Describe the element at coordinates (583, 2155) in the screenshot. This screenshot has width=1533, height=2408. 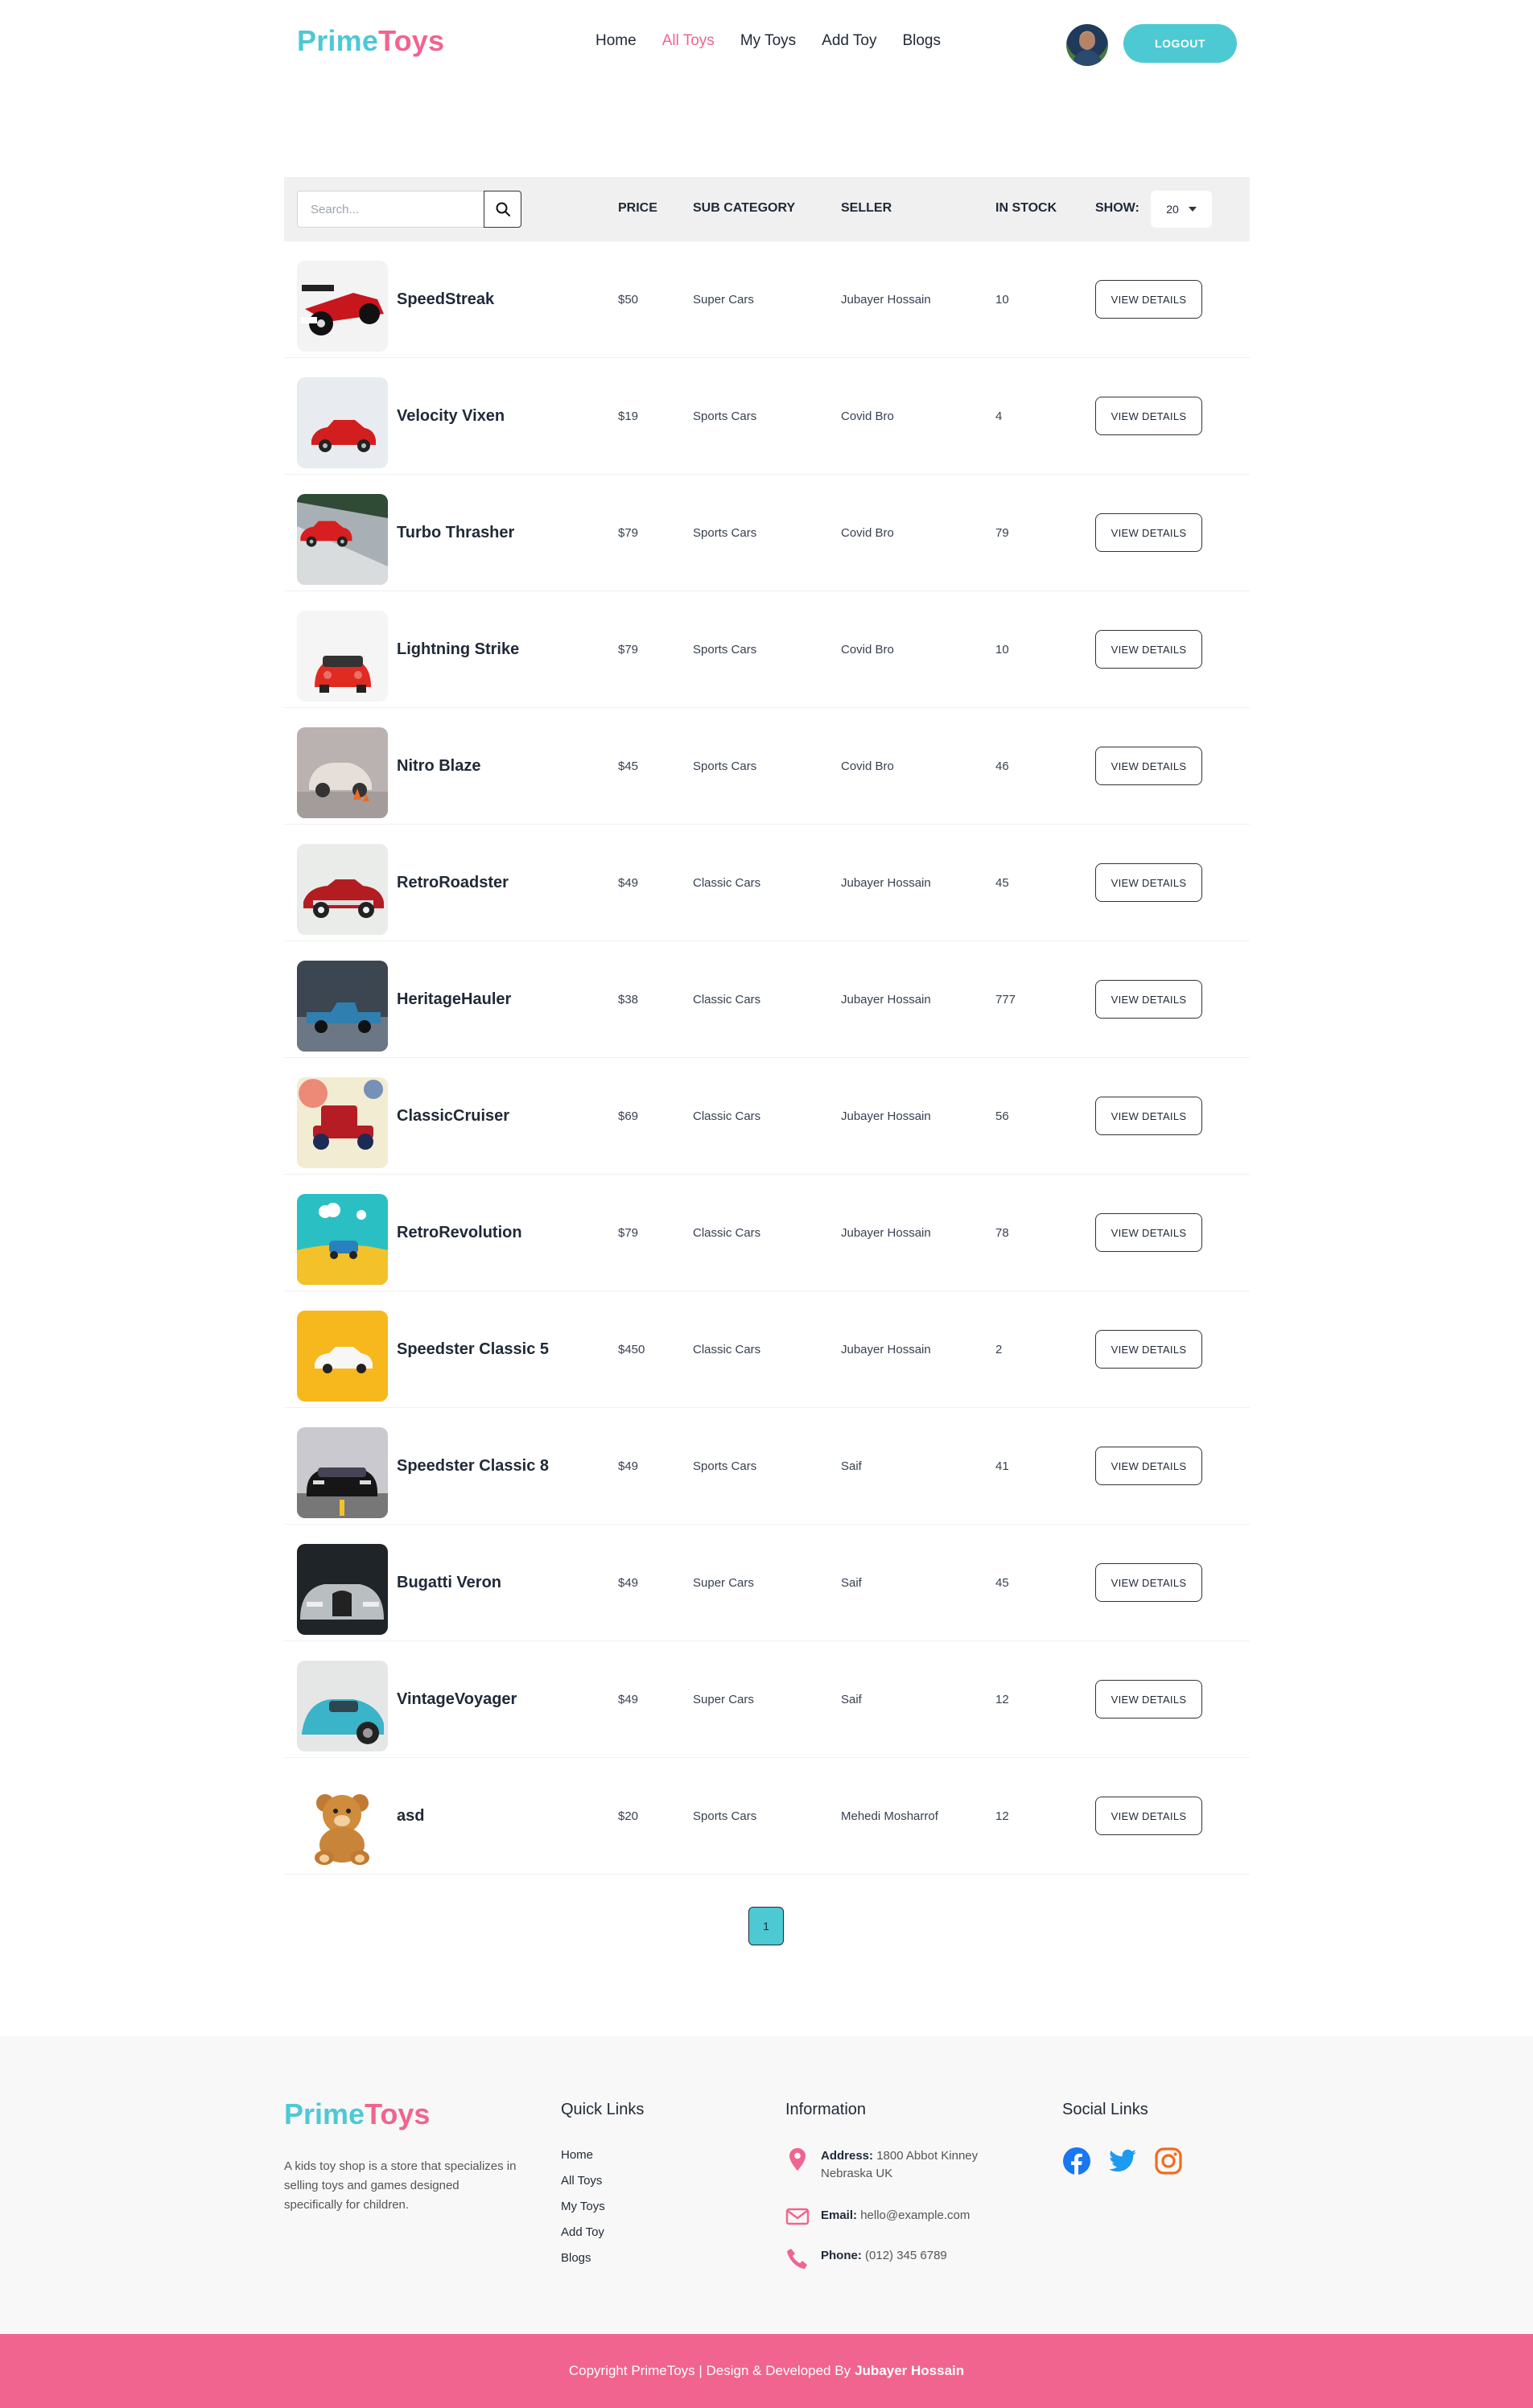
I see `footer-link-home: Home` at that location.